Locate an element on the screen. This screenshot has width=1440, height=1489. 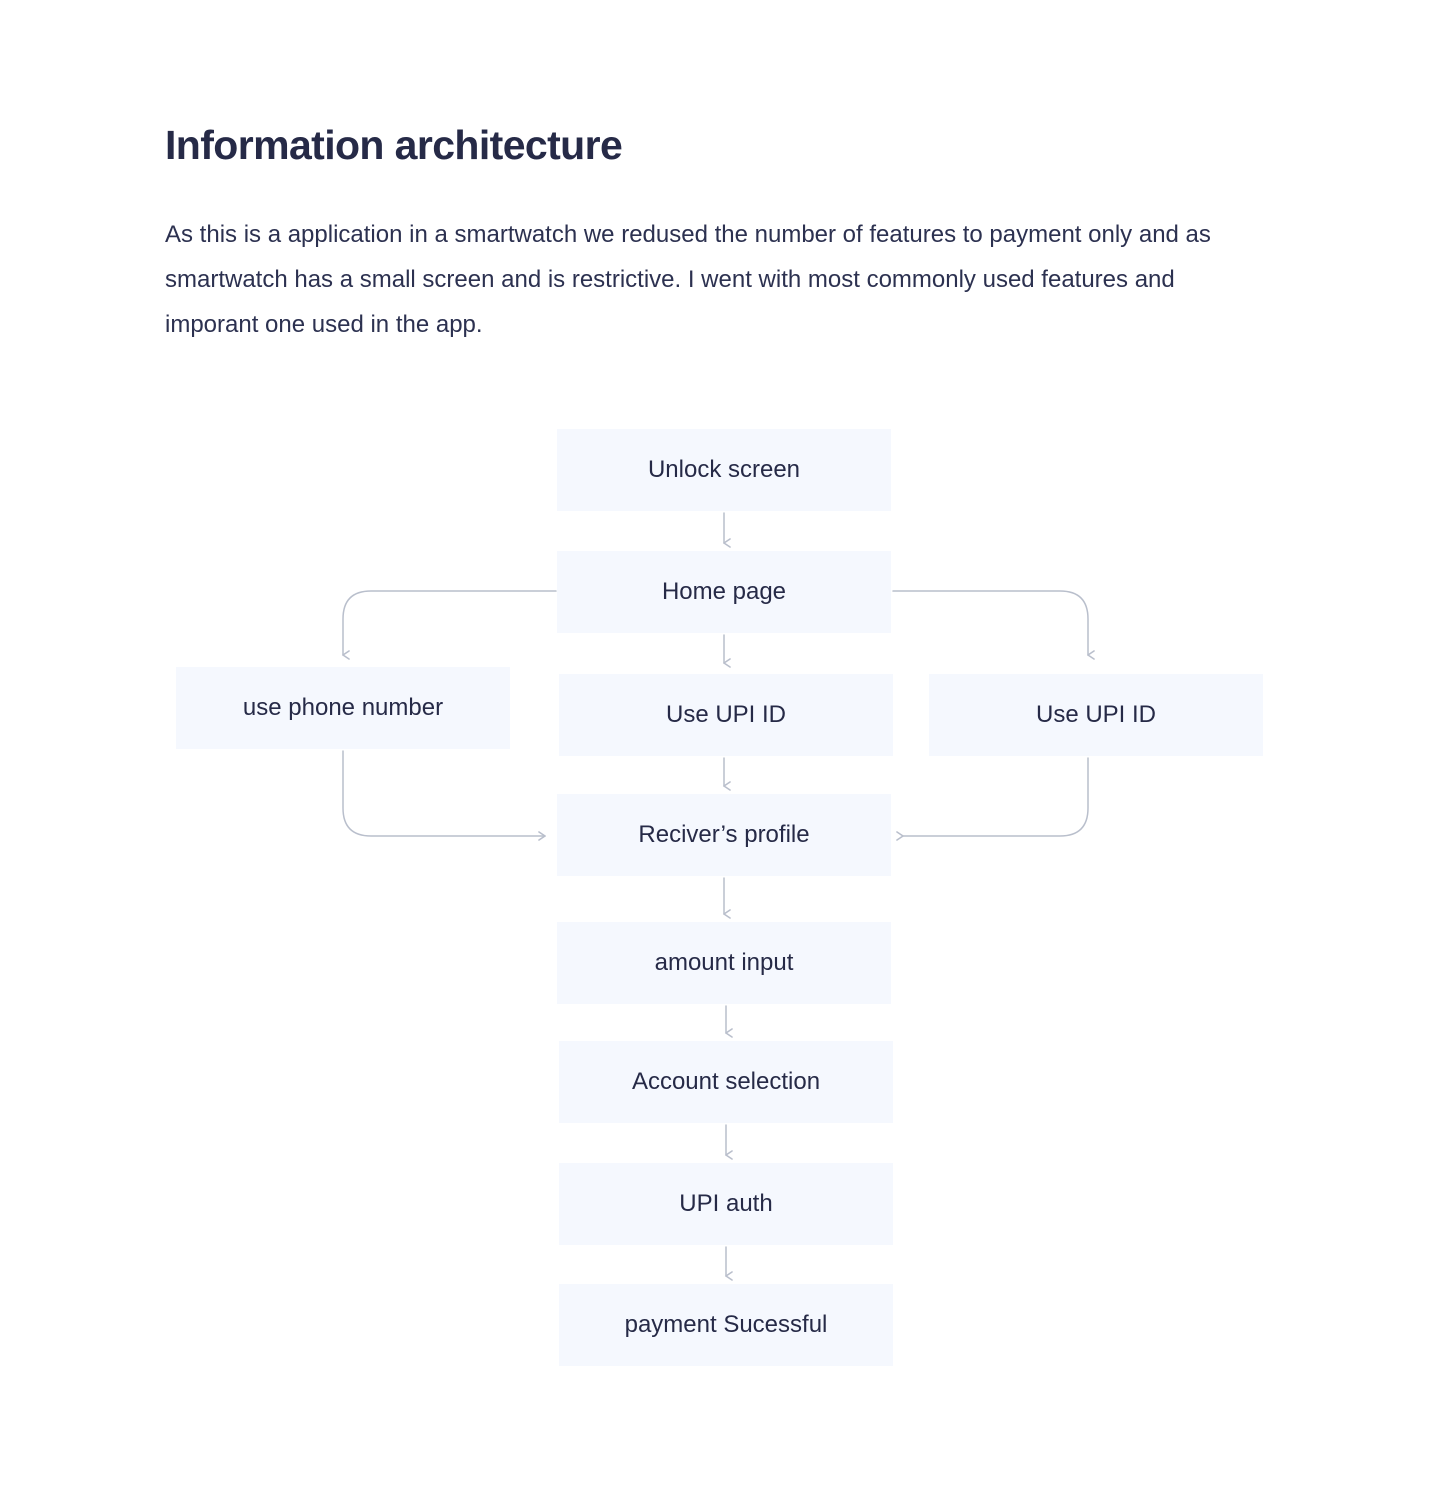
flow-node-label: amount input is located at coordinates (724, 962).